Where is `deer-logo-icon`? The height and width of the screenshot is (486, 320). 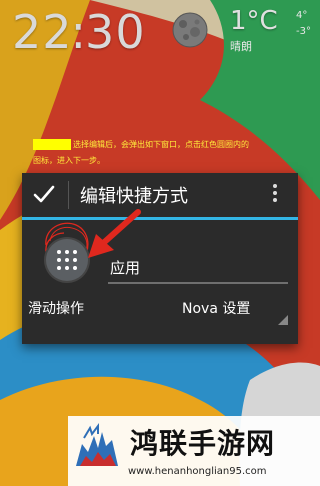
deer-logo-icon is located at coordinates (97, 444).